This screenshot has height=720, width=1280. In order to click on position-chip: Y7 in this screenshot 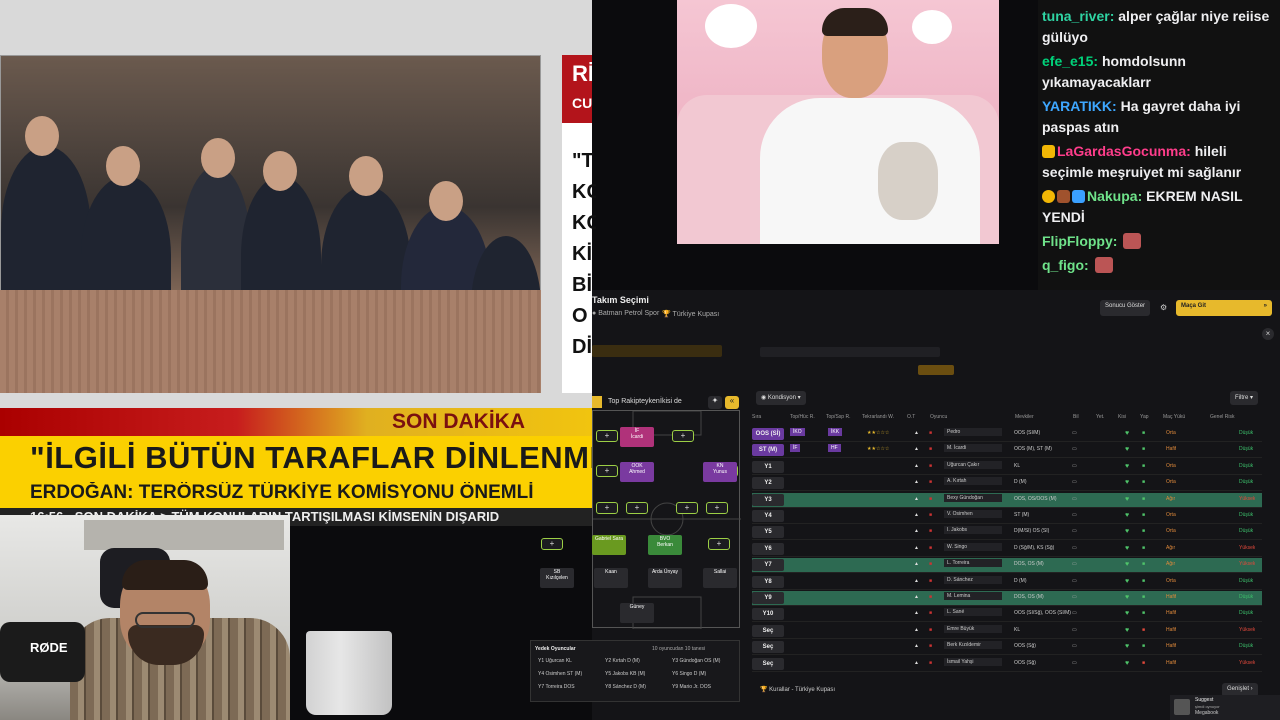, I will do `click(768, 565)`.